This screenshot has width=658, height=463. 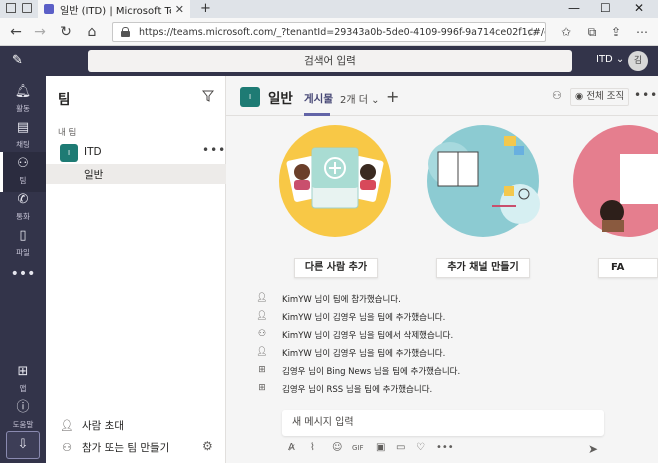 I want to click on eye-icon: ◉, so click(x=581, y=96).